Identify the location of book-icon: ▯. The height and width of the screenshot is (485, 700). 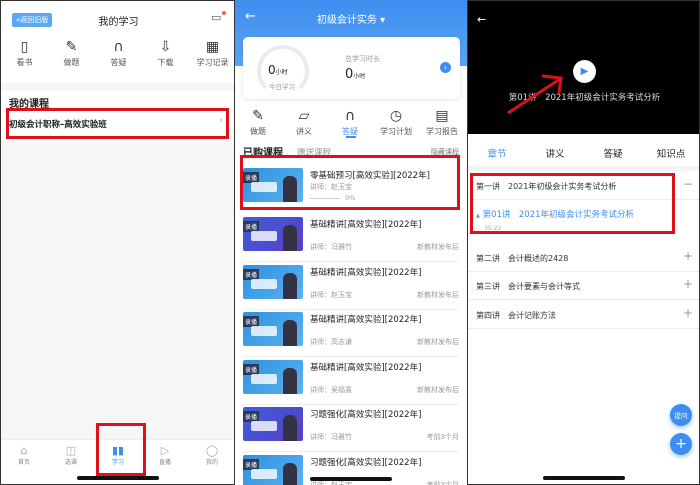
(24, 47).